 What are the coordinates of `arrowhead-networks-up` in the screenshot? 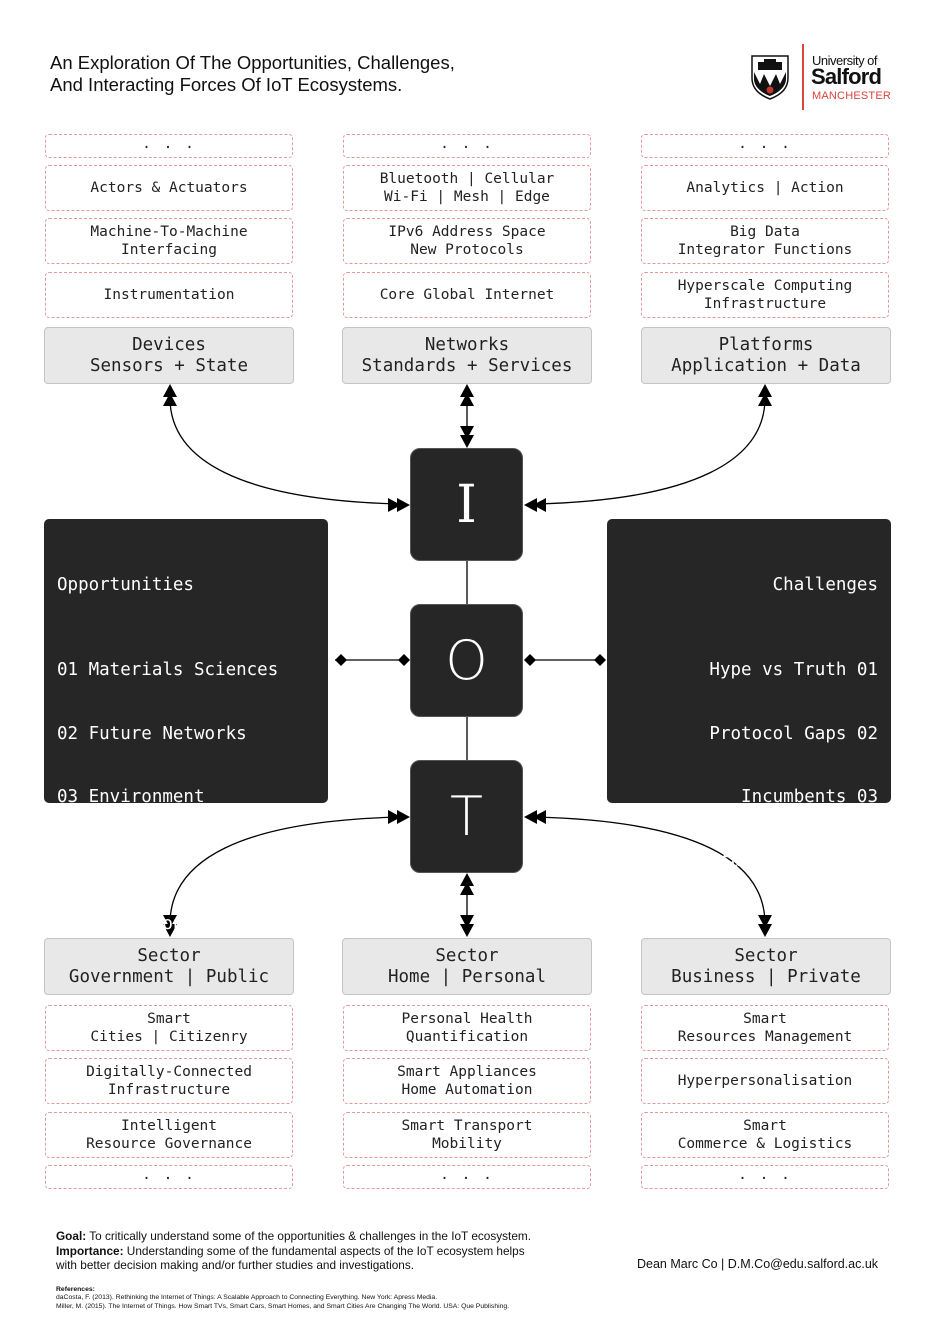 It's located at (467, 395).